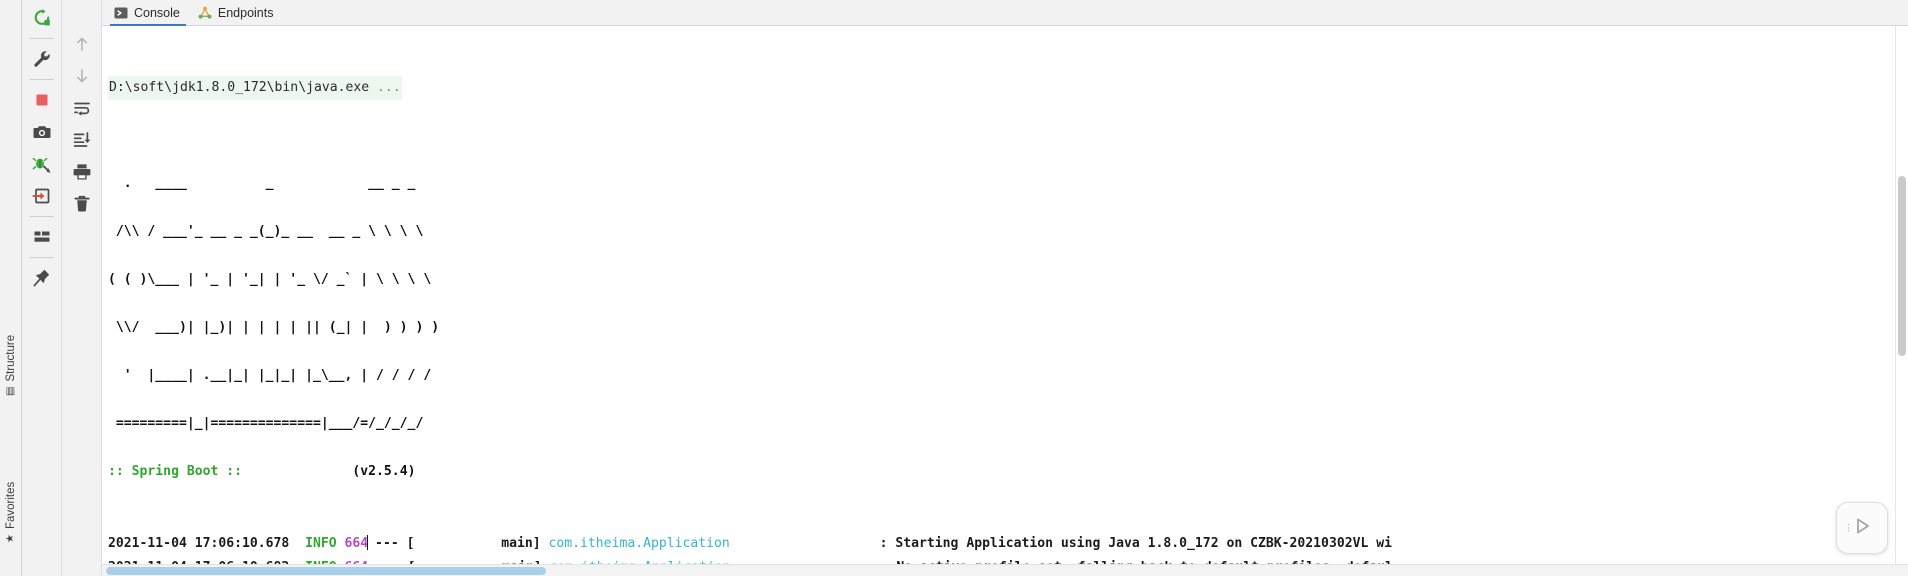 The image size is (1908, 576). I want to click on tab-endpoints: Endpoints, so click(239, 12).